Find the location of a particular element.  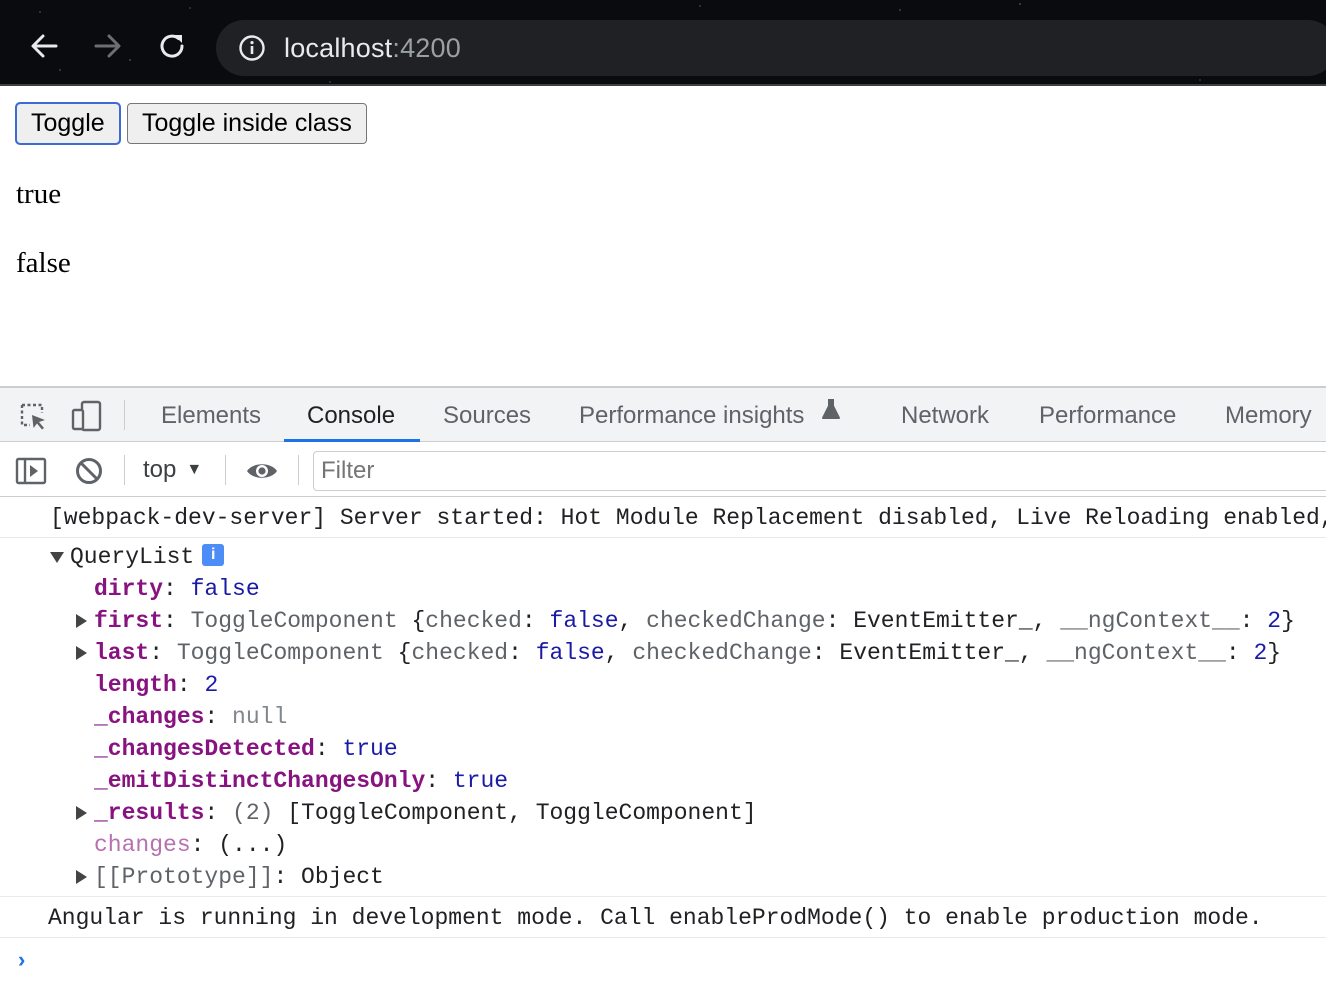

querylist-header: QueryList i is located at coordinates (663, 557).